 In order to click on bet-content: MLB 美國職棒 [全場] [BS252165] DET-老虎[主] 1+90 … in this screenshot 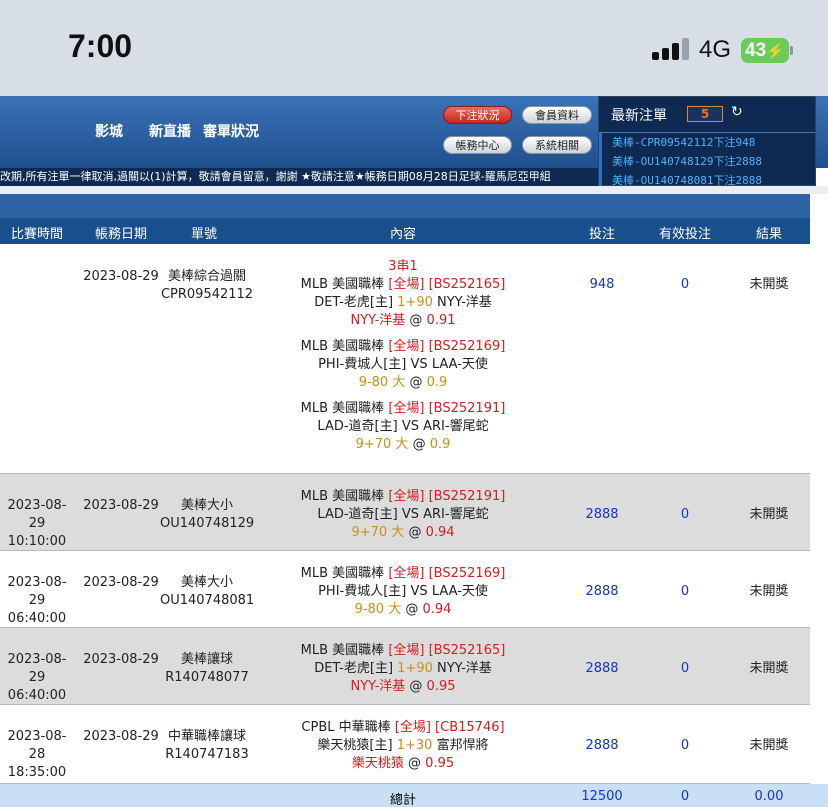, I will do `click(403, 669)`.